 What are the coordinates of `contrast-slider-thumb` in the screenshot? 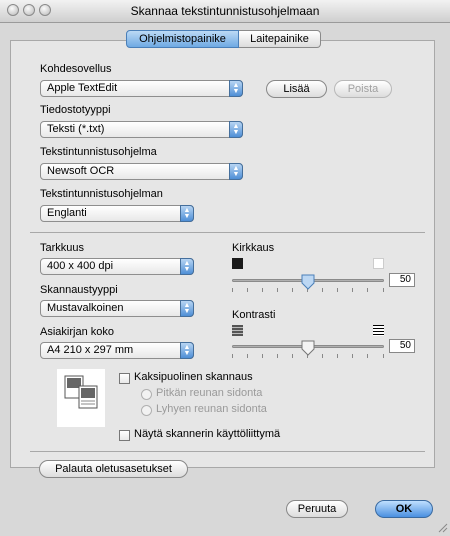 It's located at (308, 349).